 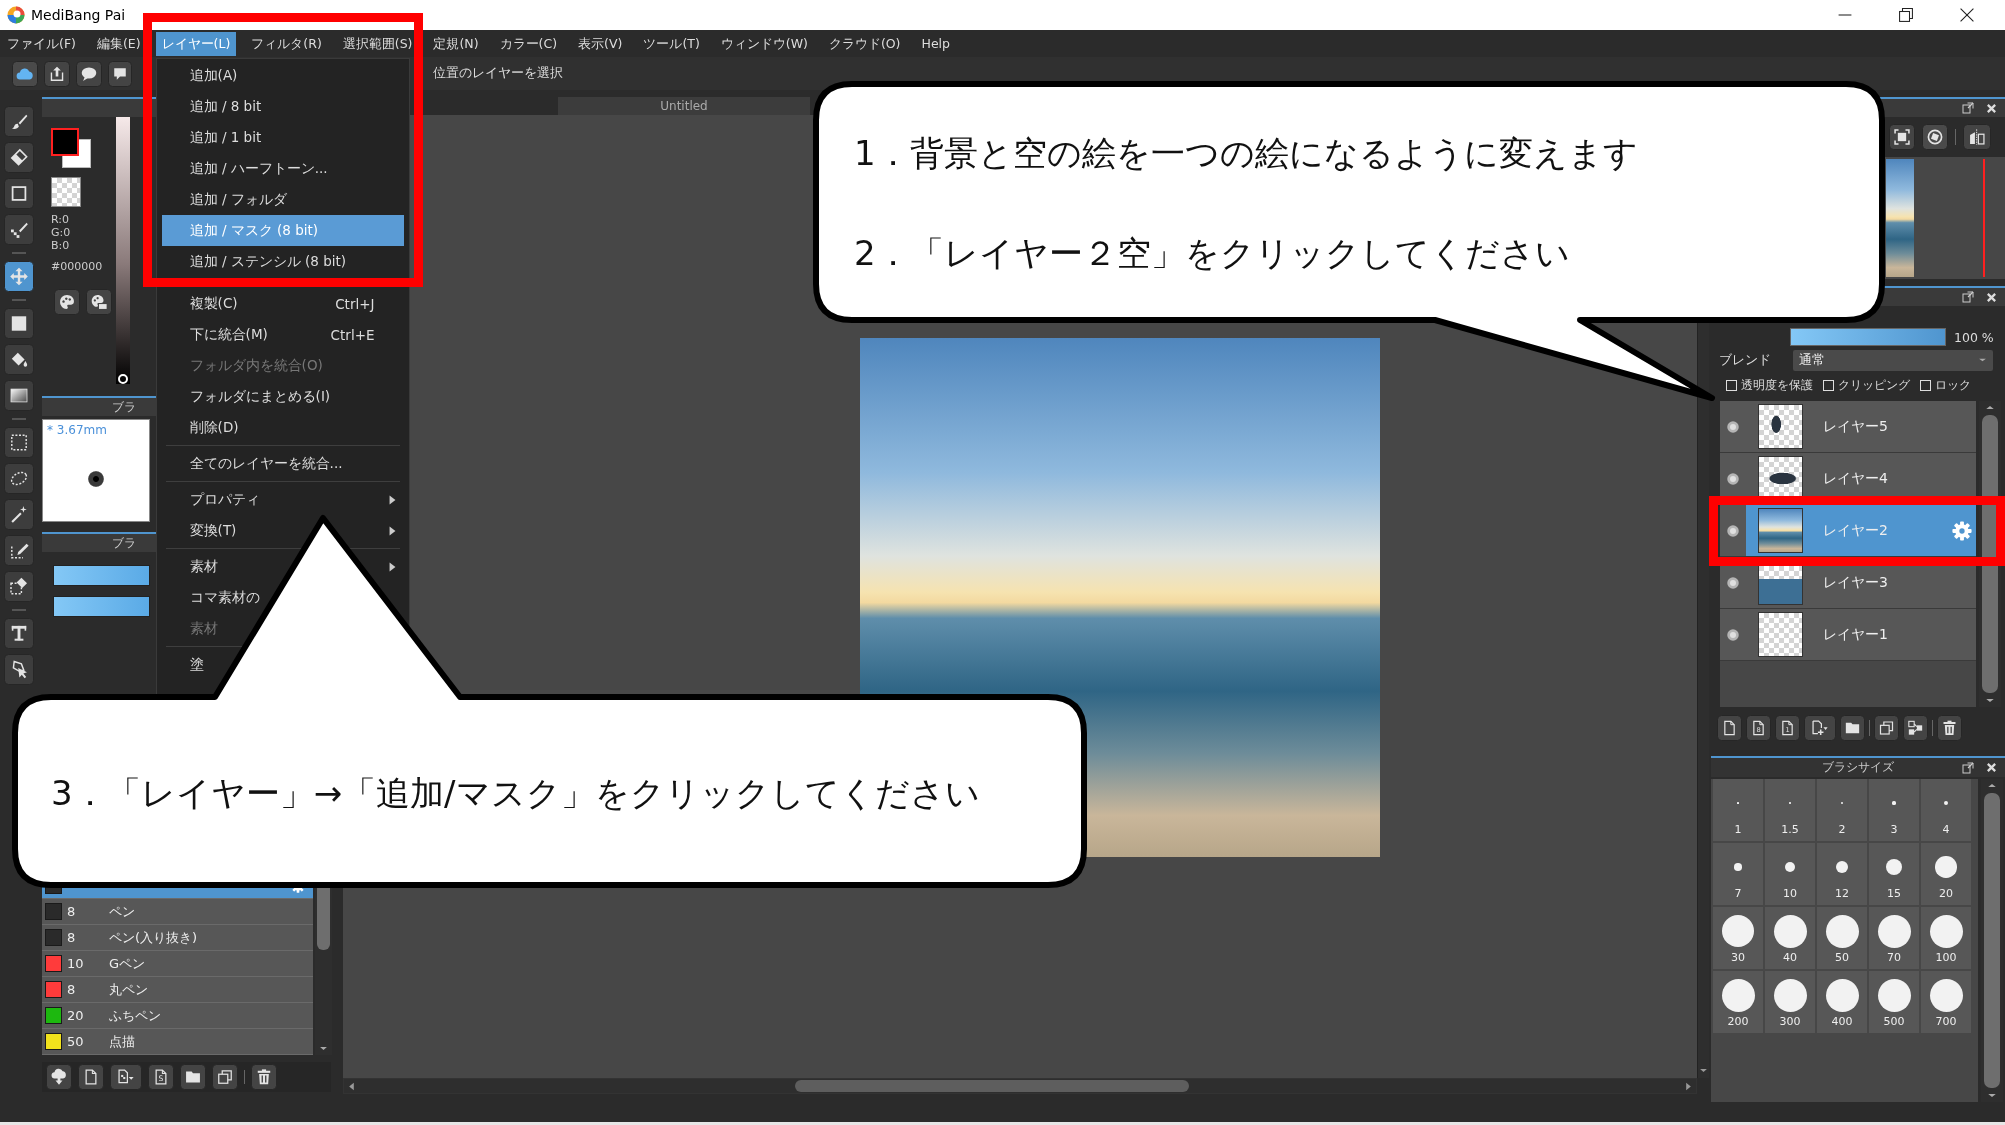 What do you see at coordinates (283, 334) in the screenshot?
I see `menu-option: 下に統合(M) Ctrl+E` at bounding box center [283, 334].